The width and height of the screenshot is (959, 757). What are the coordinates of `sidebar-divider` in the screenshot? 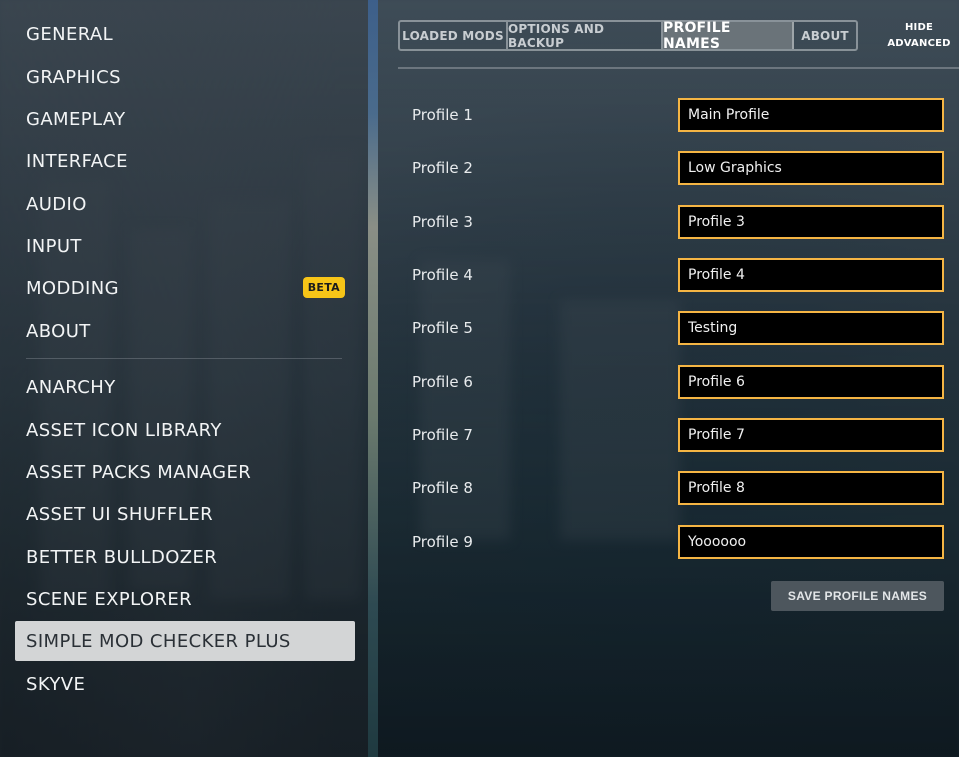 It's located at (184, 358).